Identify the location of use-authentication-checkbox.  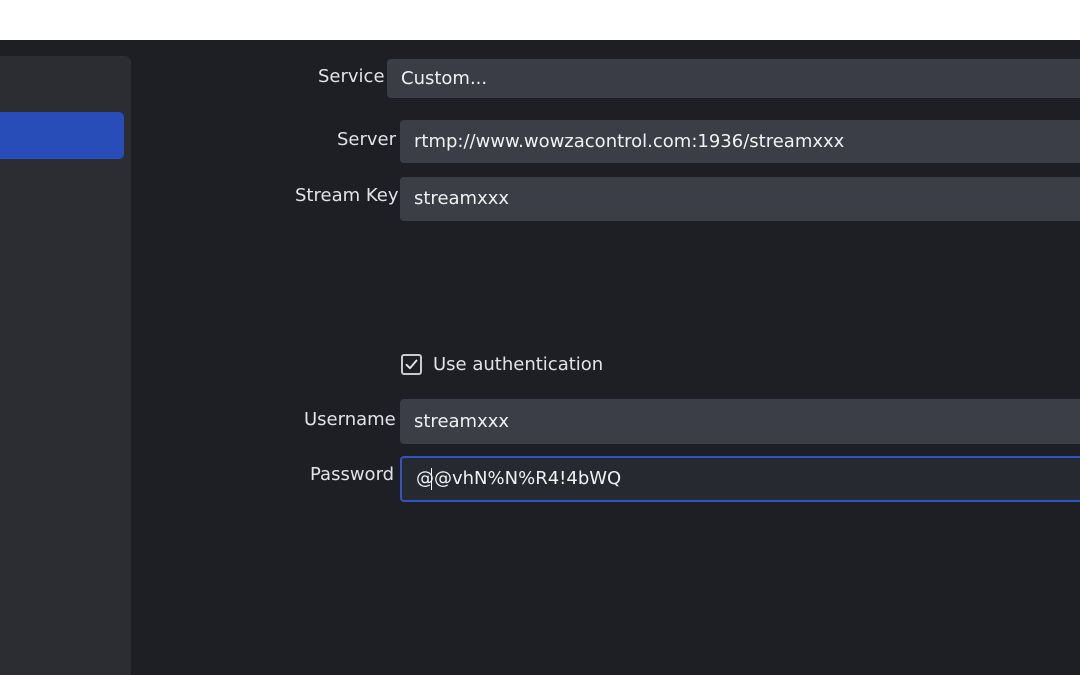
(411, 364).